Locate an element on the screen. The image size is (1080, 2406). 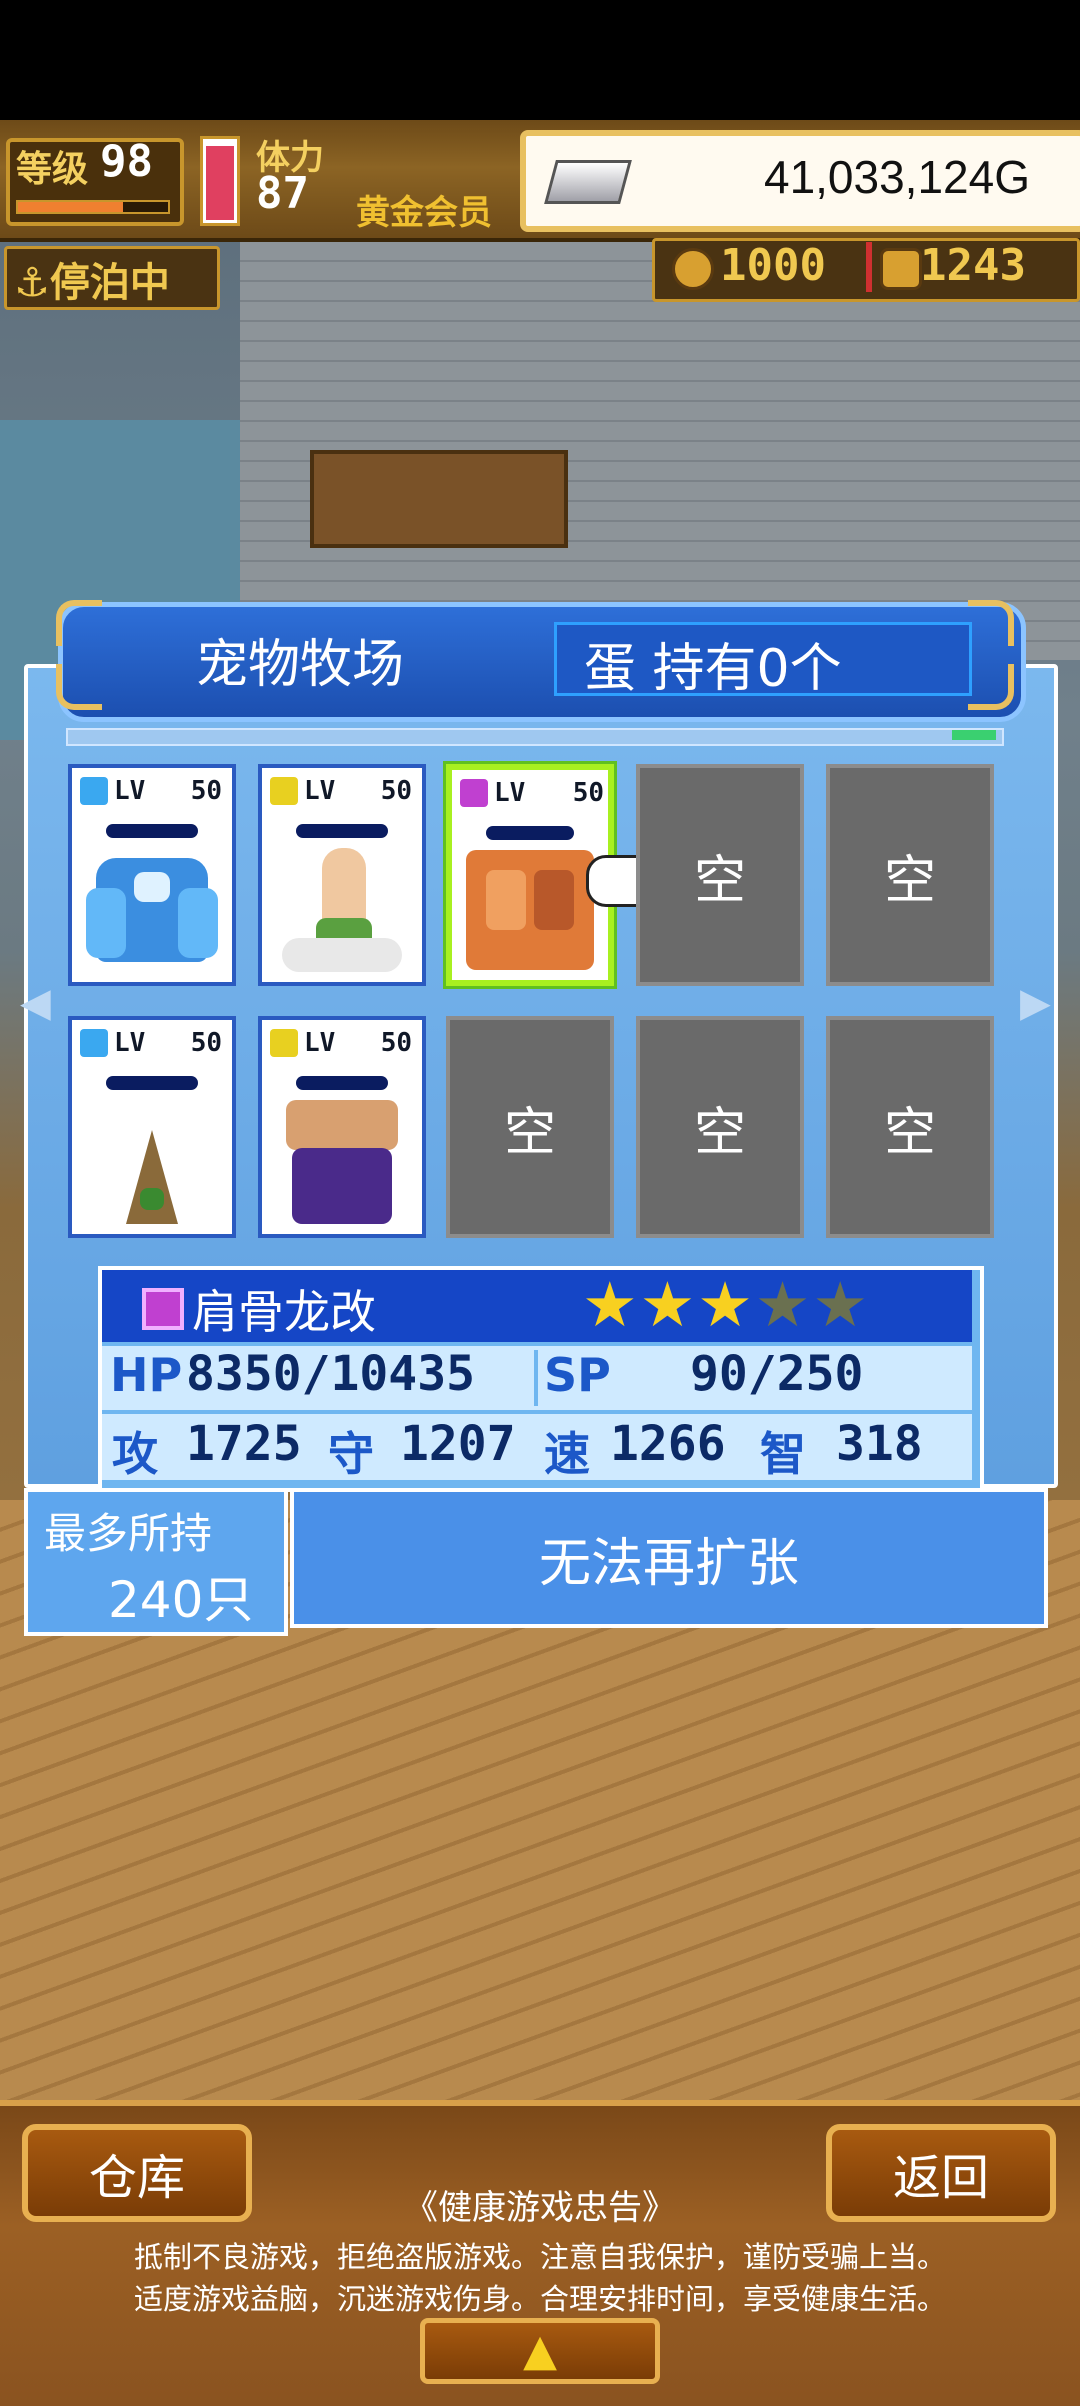
stat-divider is located at coordinates (536, 1378).